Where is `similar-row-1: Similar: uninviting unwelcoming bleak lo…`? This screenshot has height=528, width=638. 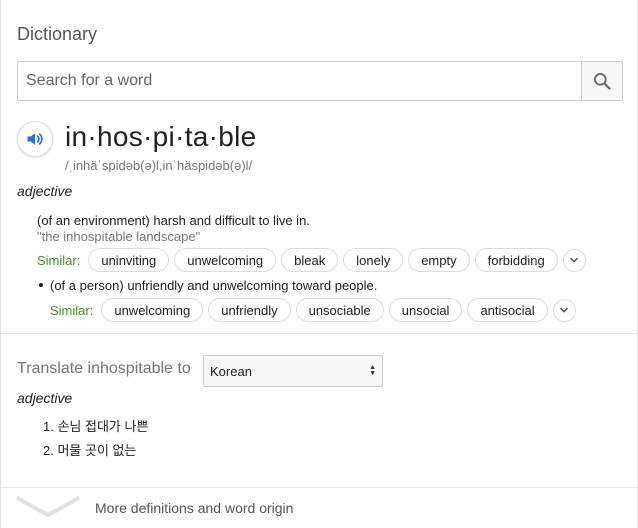 similar-row-1: Similar: uninviting unwelcoming bleak lo… is located at coordinates (311, 260).